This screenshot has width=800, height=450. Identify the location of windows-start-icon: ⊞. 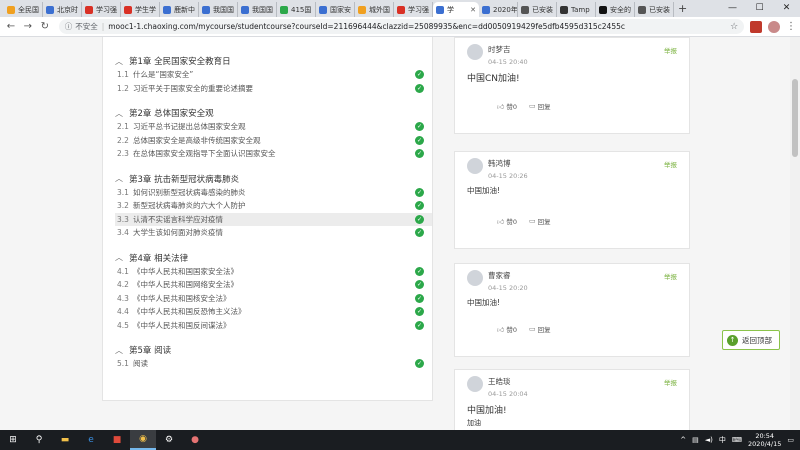
(13, 440).